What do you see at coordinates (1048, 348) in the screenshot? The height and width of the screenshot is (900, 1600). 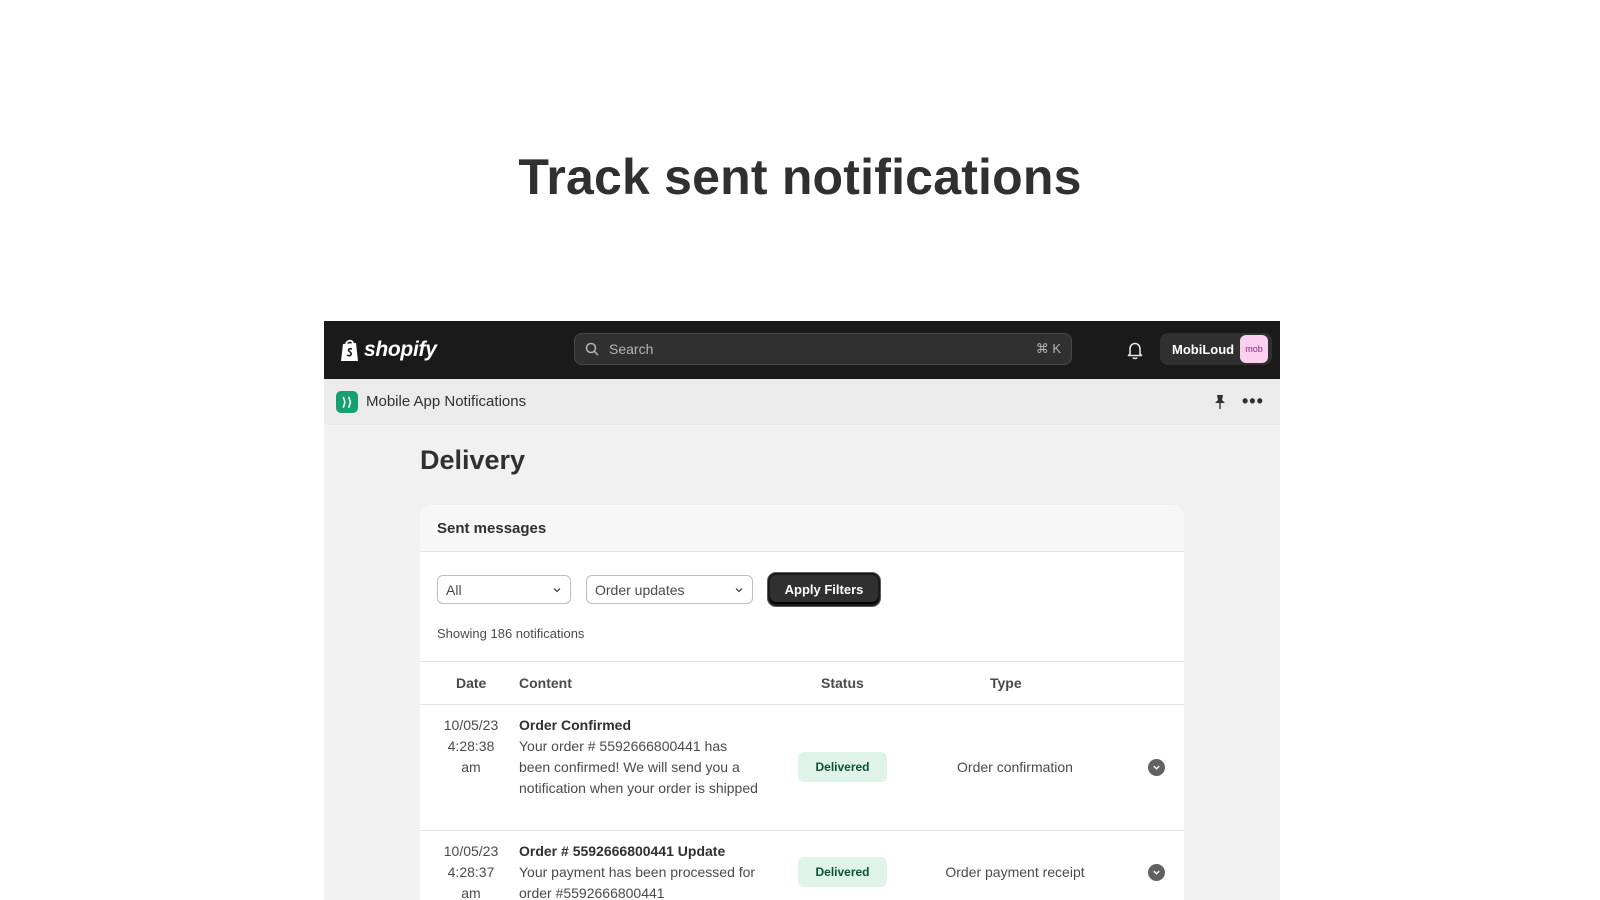 I see `search-shortcut-hint: ⌘ K` at bounding box center [1048, 348].